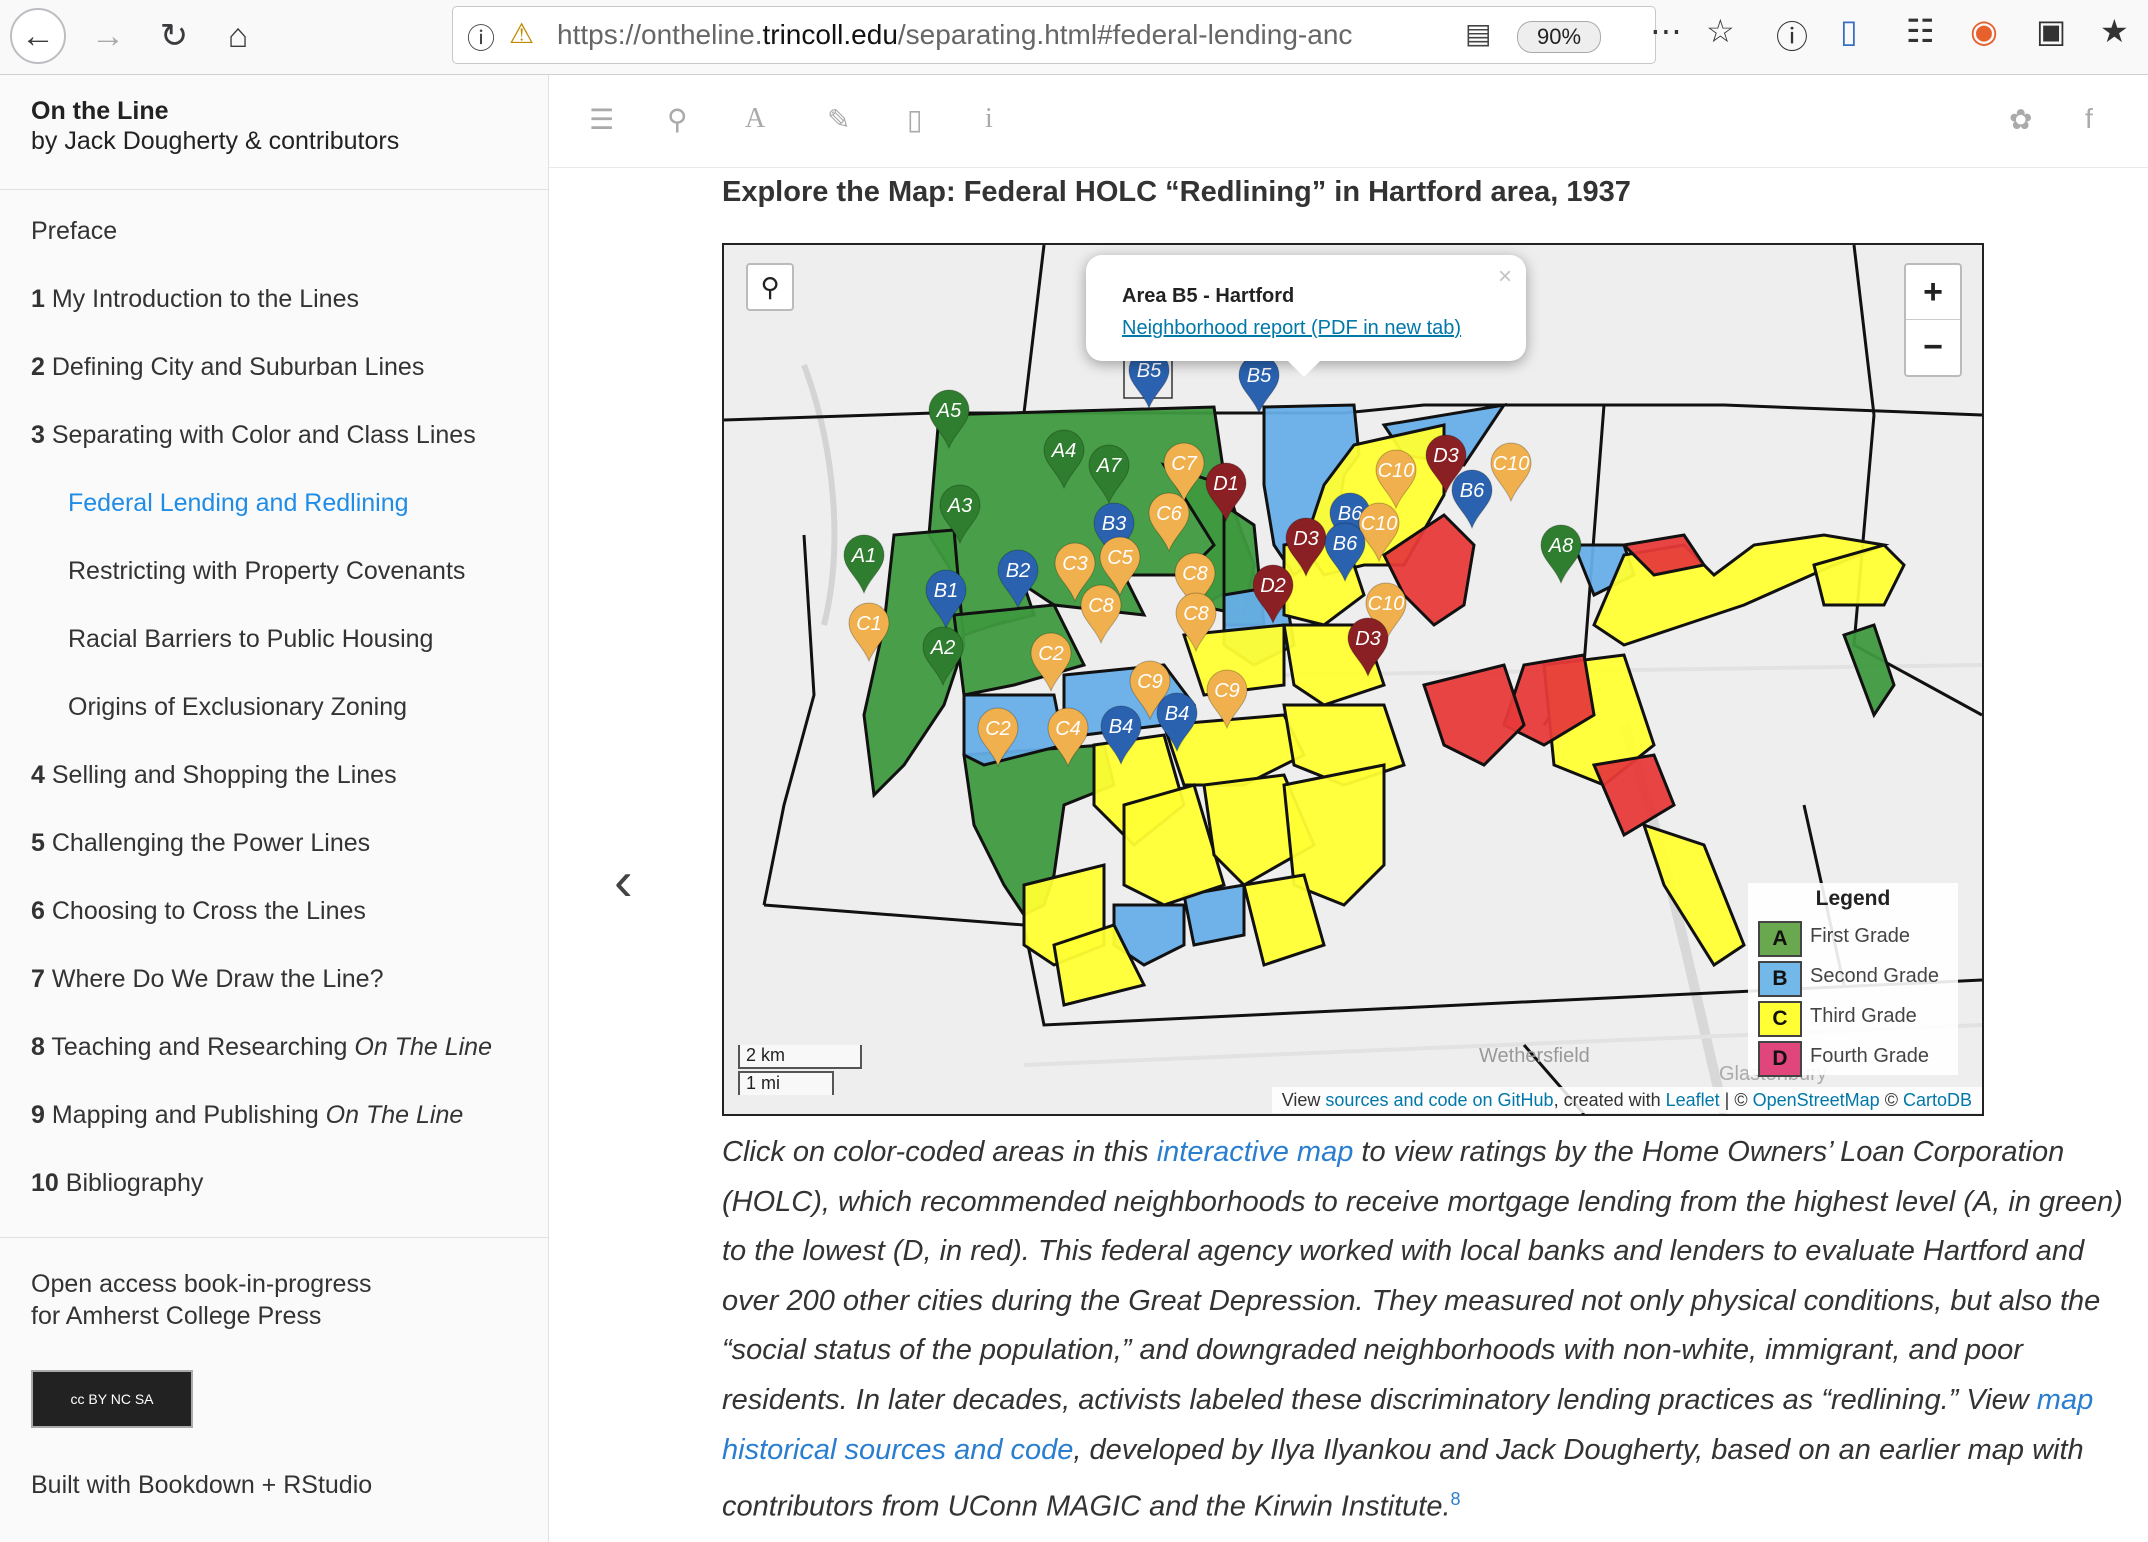 The width and height of the screenshot is (2148, 1542). I want to click on forward-arrow-icon: →, so click(108, 36).